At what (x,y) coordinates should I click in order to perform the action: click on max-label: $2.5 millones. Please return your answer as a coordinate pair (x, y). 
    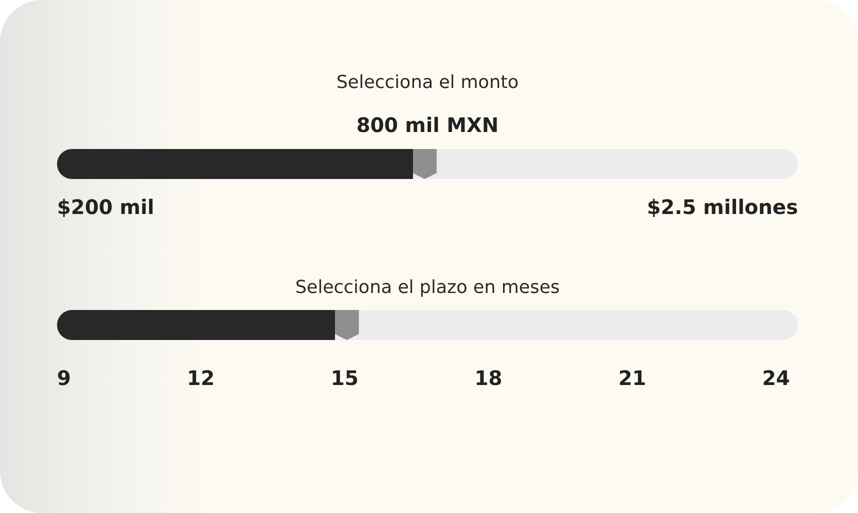
    Looking at the image, I should click on (722, 207).